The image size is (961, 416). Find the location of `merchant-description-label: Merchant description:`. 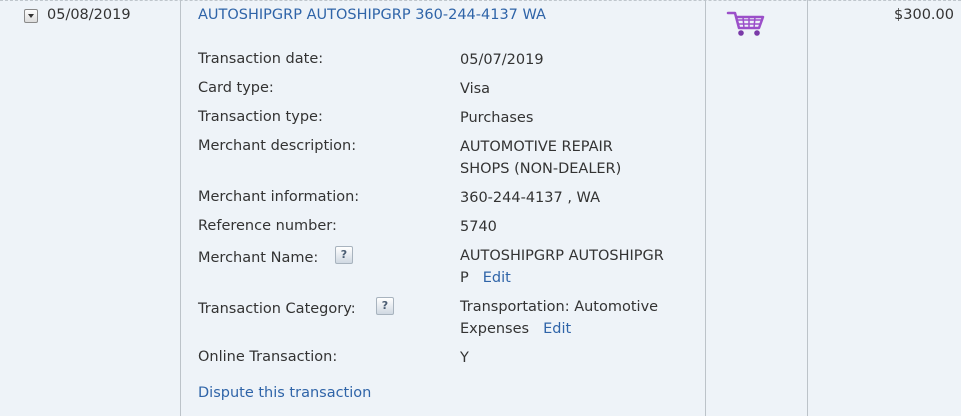

merchant-description-label: Merchant description: is located at coordinates (277, 146).